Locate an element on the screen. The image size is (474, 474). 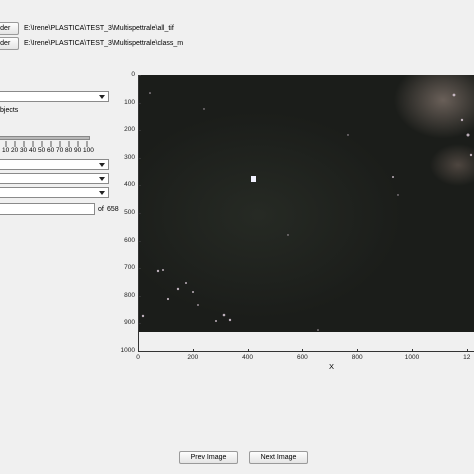
prev-image-button: Prev Image is located at coordinates (208, 457).